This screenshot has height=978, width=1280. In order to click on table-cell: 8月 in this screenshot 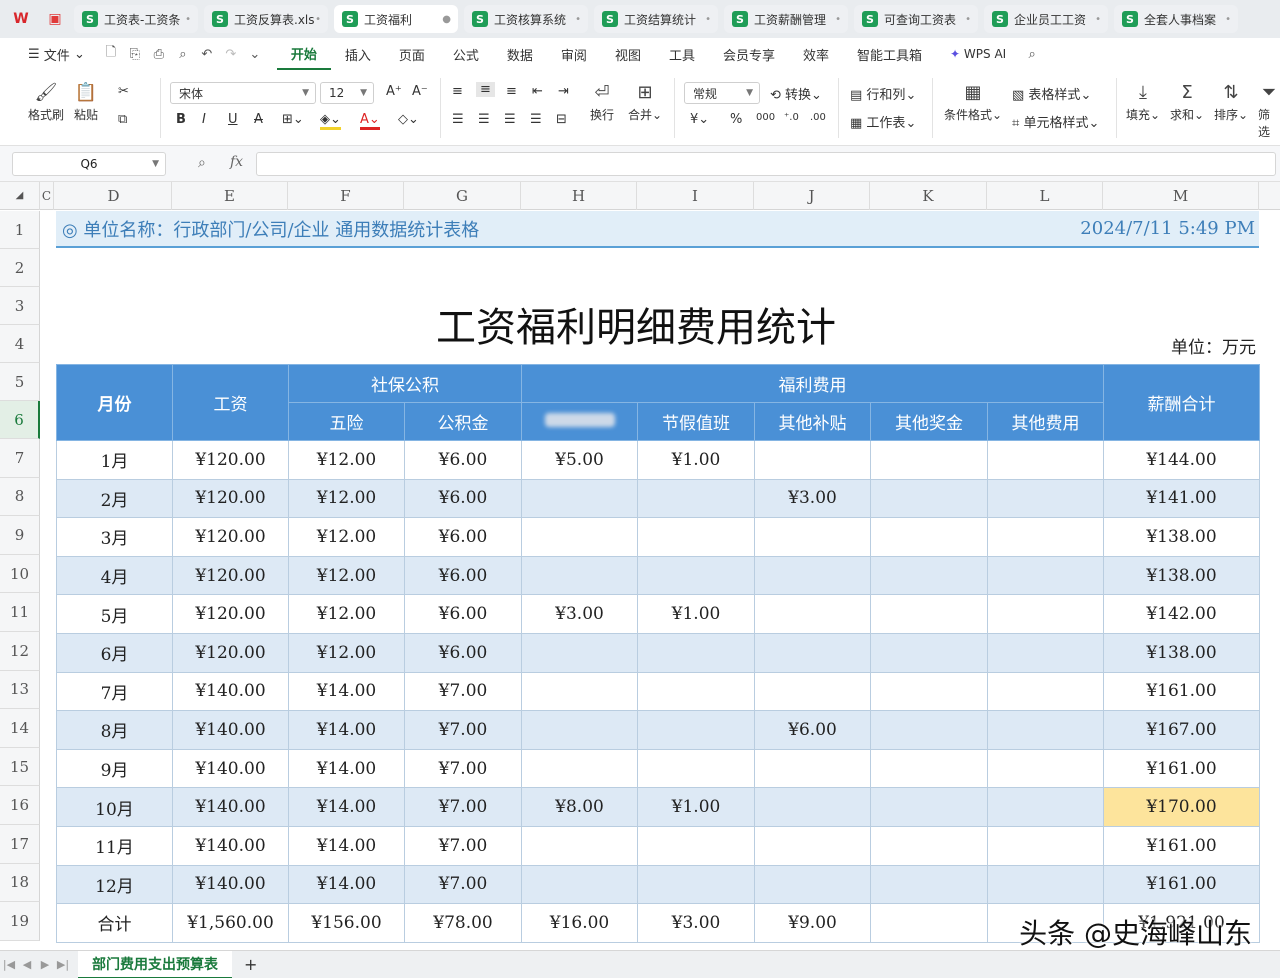, I will do `click(114, 730)`.